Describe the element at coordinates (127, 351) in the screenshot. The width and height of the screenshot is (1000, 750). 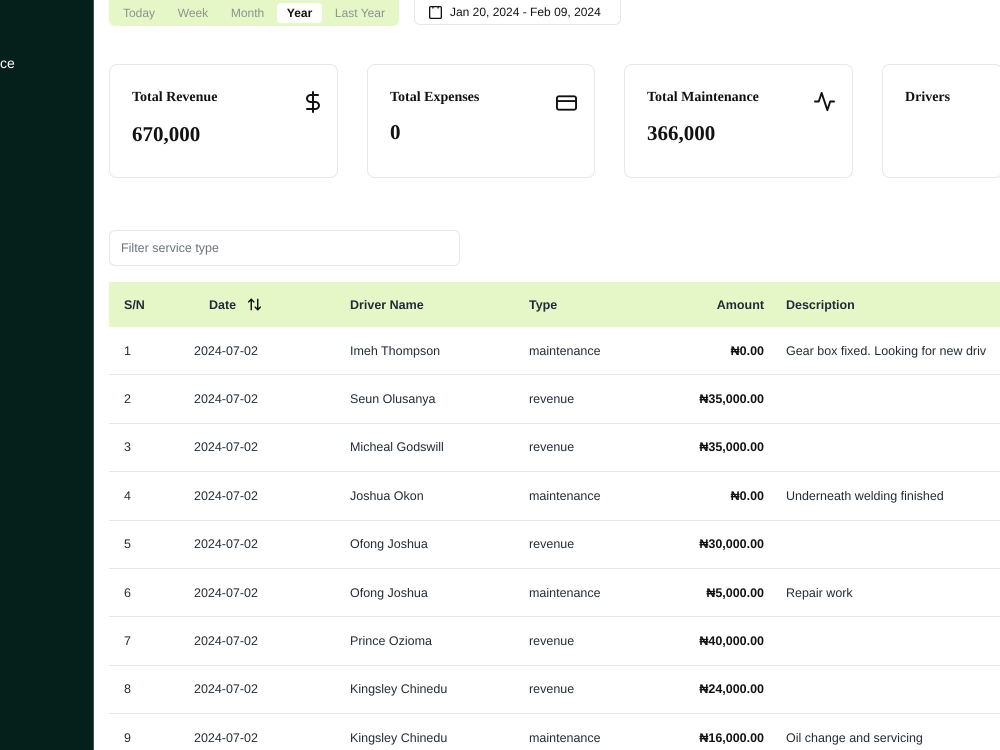
I see `table-cell: 1` at that location.